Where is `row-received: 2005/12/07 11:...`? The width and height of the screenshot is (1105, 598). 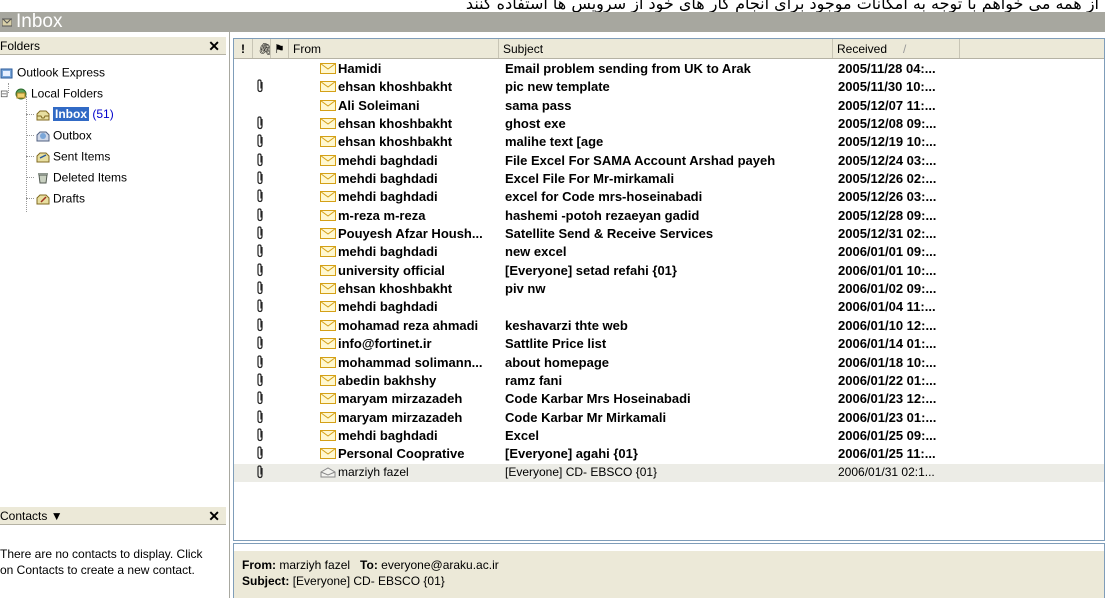
row-received: 2005/12/07 11:... is located at coordinates (887, 105).